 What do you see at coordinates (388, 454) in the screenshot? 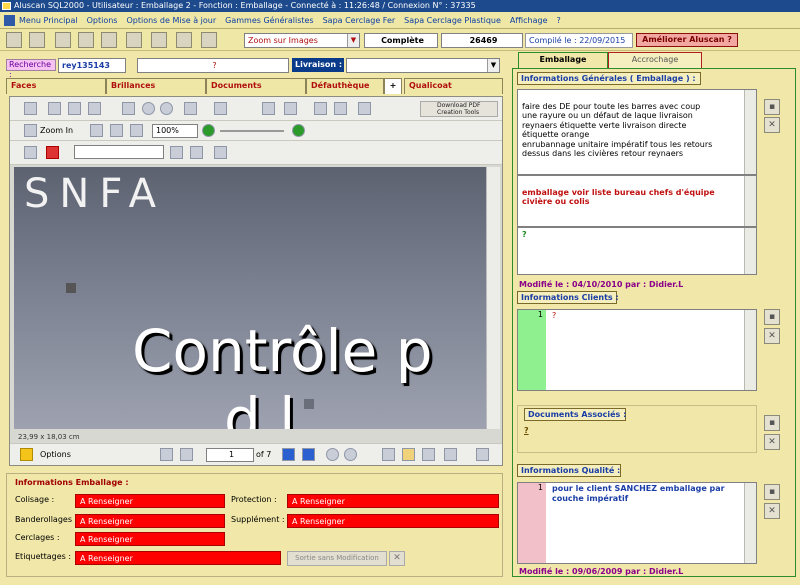
I see `single-page-icon` at bounding box center [388, 454].